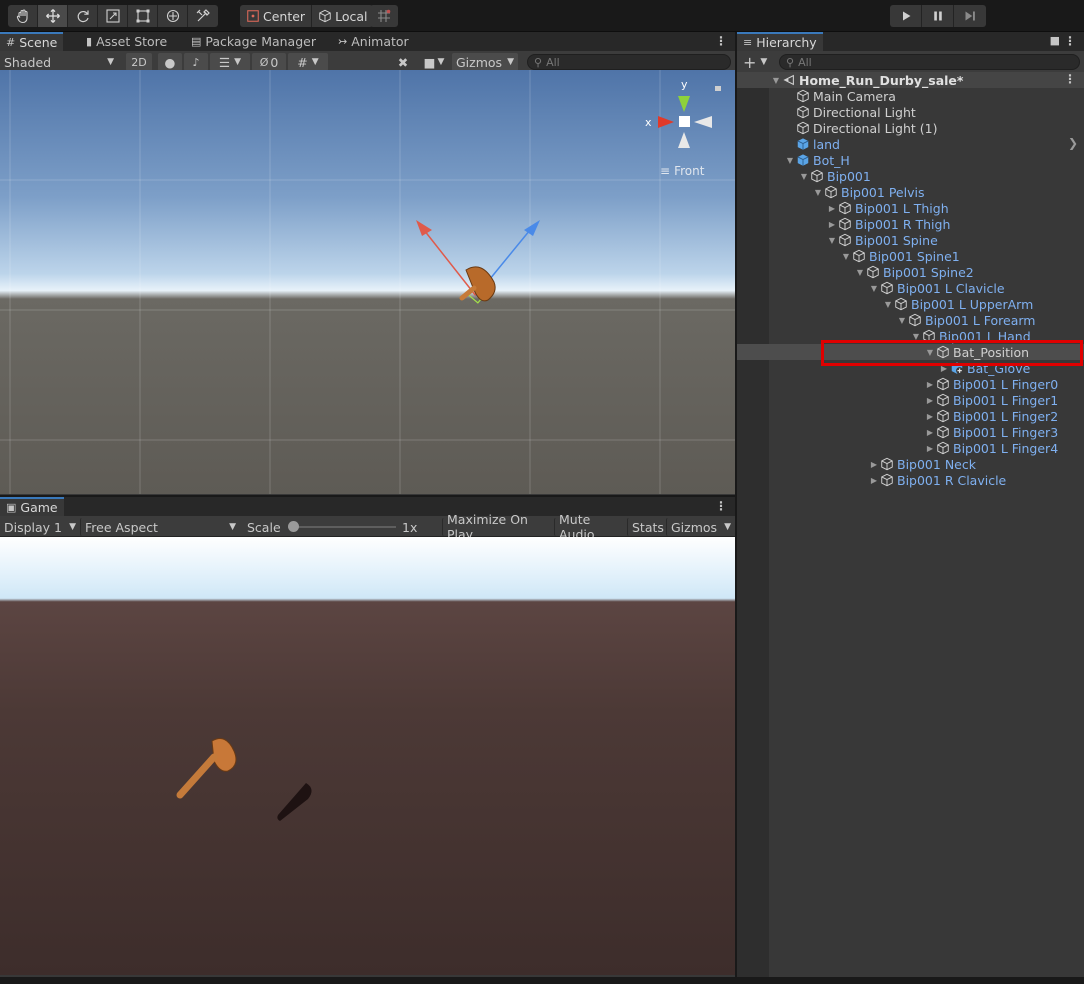  Describe the element at coordinates (646, 527) in the screenshot. I see `stats-toggle: Stats` at that location.